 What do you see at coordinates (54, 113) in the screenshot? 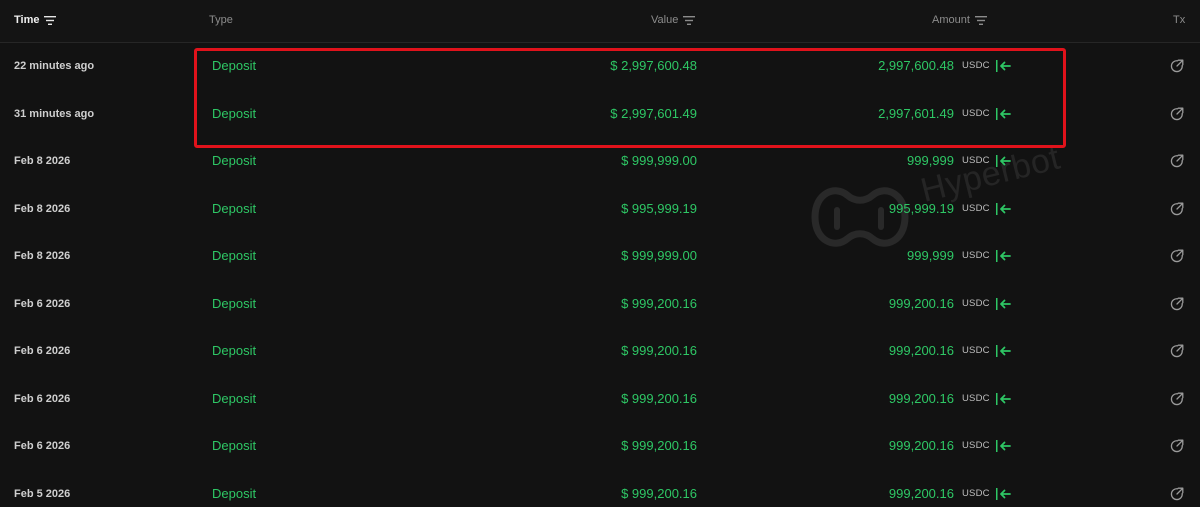
I see `row-time: 31 minutes ago` at bounding box center [54, 113].